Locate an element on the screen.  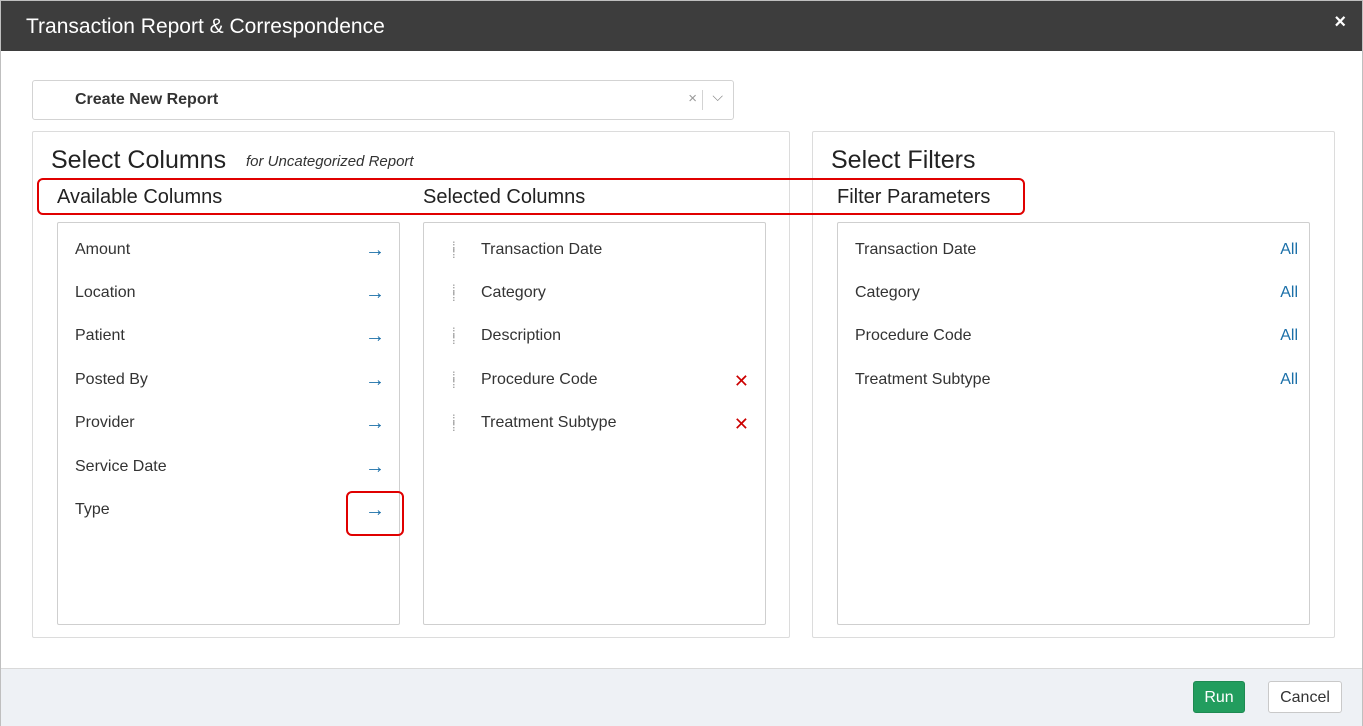
selected-column-label: Category is located at coordinates (513, 292).